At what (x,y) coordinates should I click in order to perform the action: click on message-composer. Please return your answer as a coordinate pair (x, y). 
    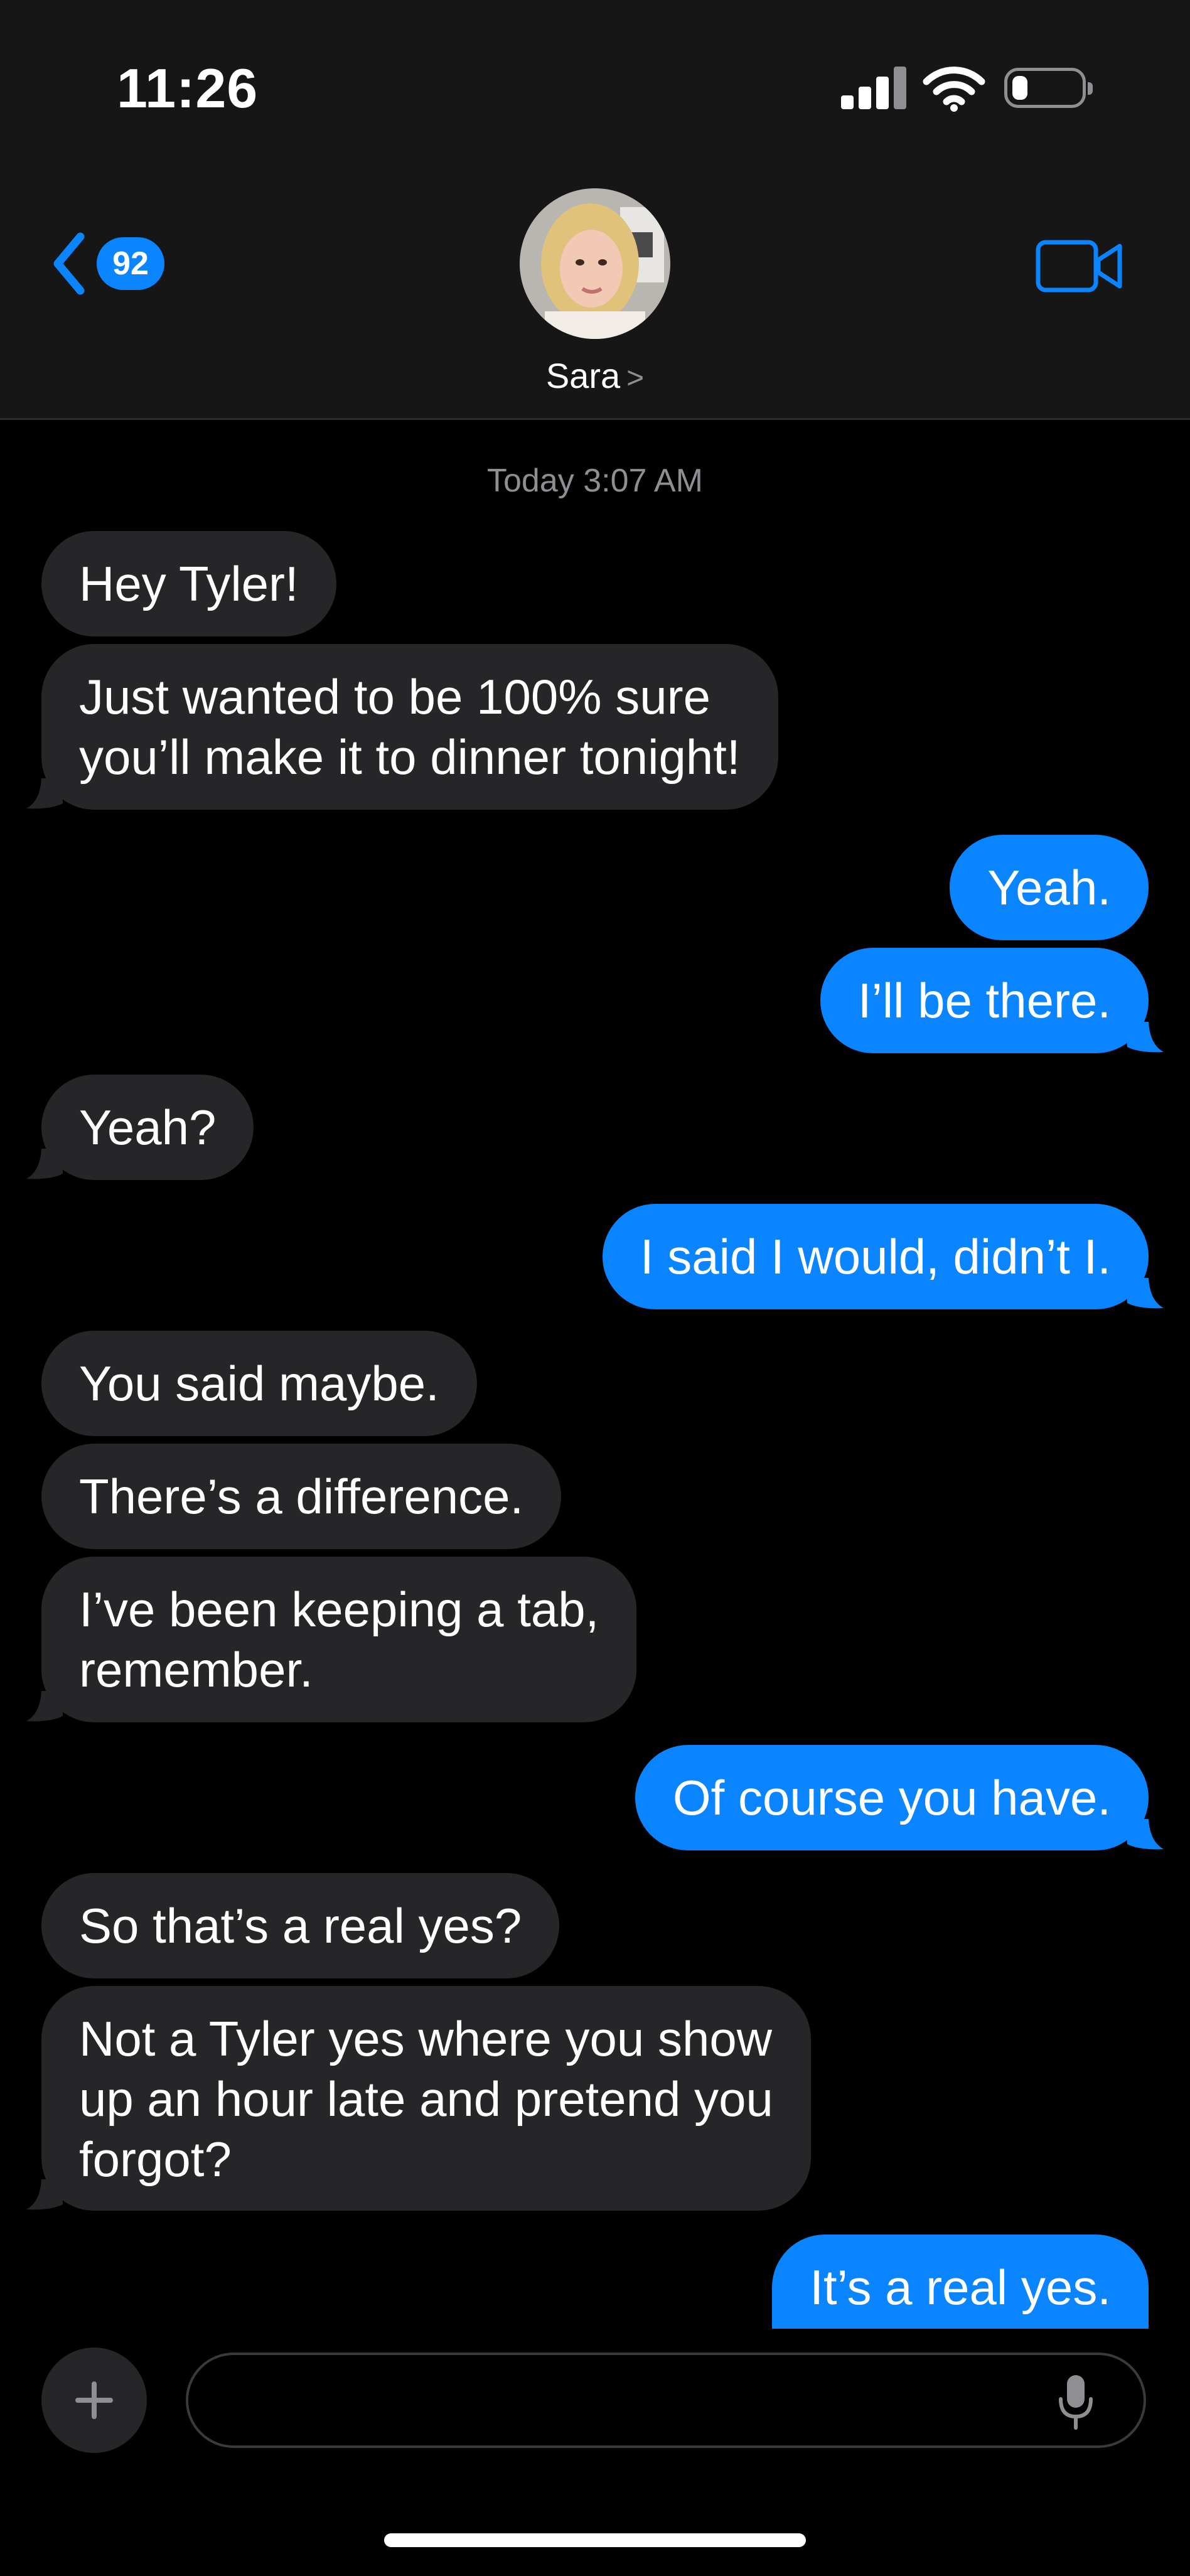
    Looking at the image, I should click on (666, 2400).